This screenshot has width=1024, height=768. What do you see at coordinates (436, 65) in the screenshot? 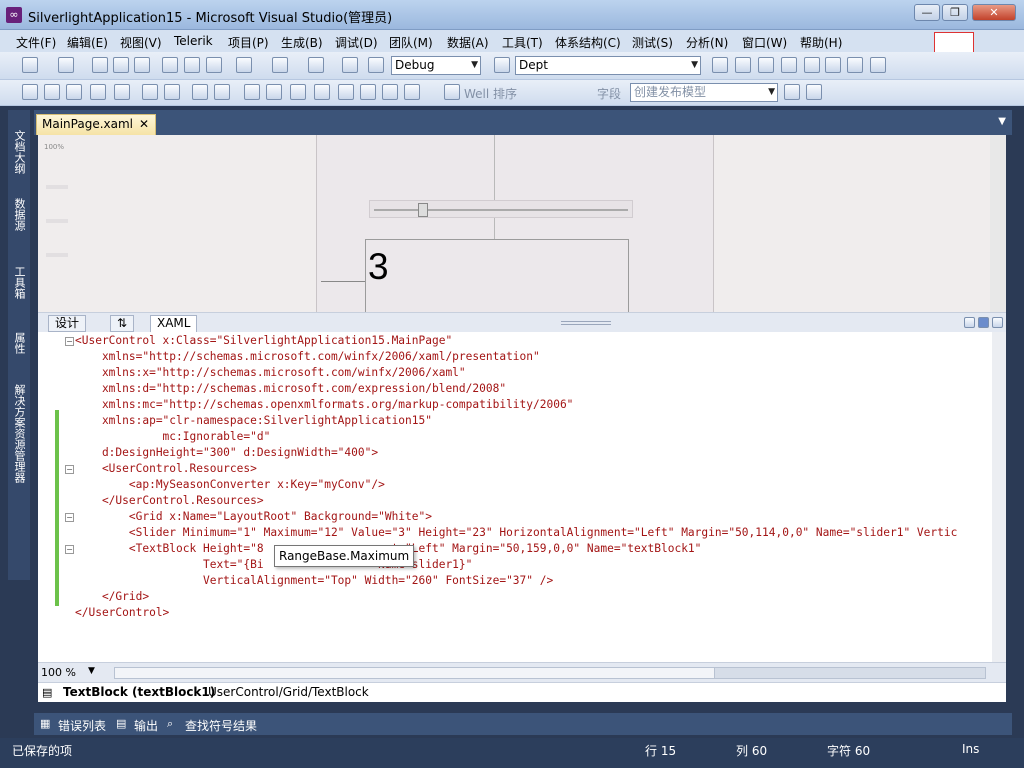
I see `solution-config-select: Debug ▼` at bounding box center [436, 65].